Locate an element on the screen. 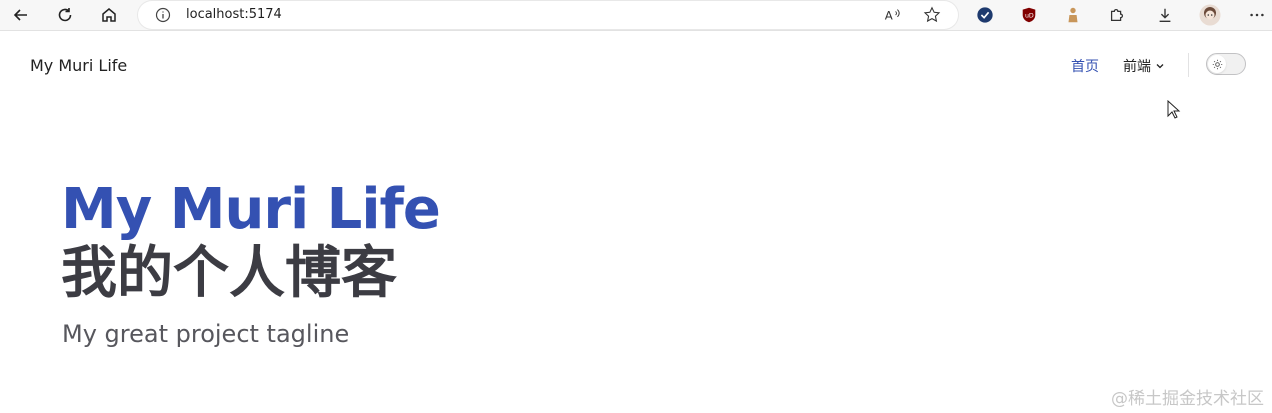 The width and height of the screenshot is (1272, 413). svg-text: uD is located at coordinates (1029, 16).